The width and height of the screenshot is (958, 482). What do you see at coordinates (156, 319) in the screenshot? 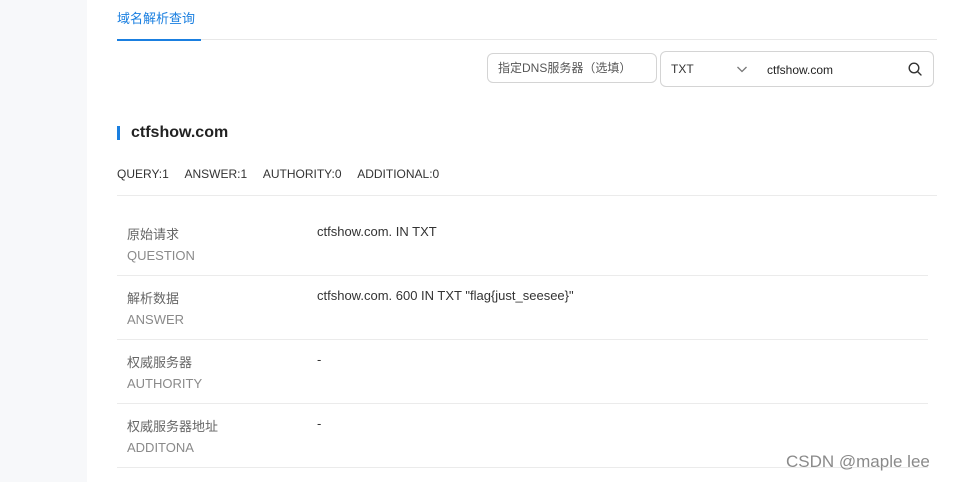
I see `row-label-en: ANSWER` at bounding box center [156, 319].